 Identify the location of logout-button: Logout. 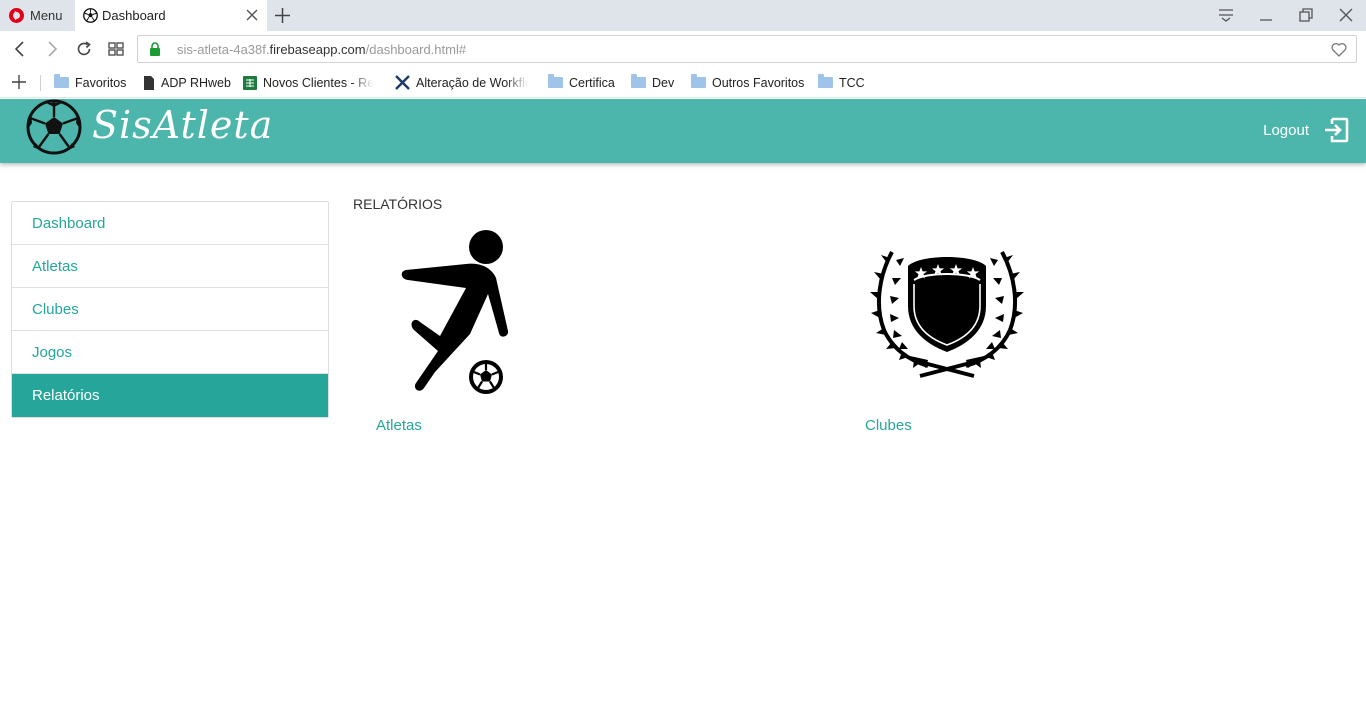
(1306, 130).